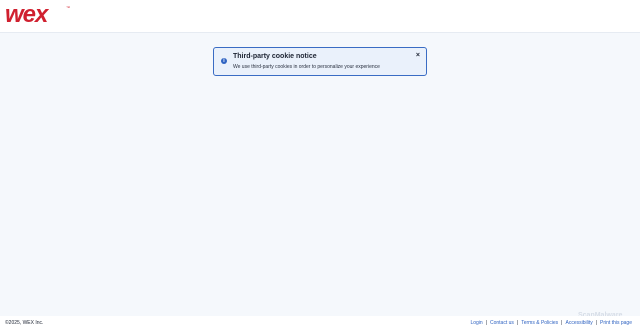 The width and height of the screenshot is (640, 331). What do you see at coordinates (224, 61) in the screenshot?
I see `info-icon: i` at bounding box center [224, 61].